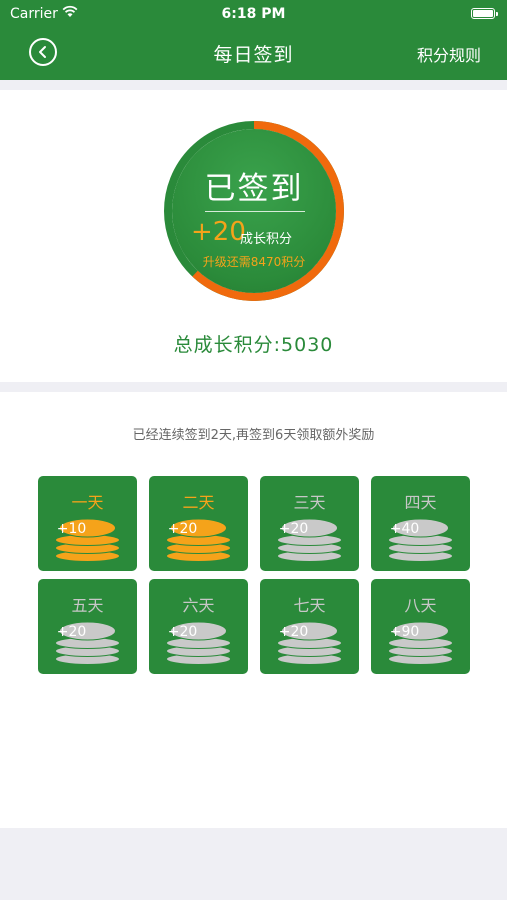 This screenshot has height=900, width=507. I want to click on day-tile: 一天 +10, so click(87, 523).